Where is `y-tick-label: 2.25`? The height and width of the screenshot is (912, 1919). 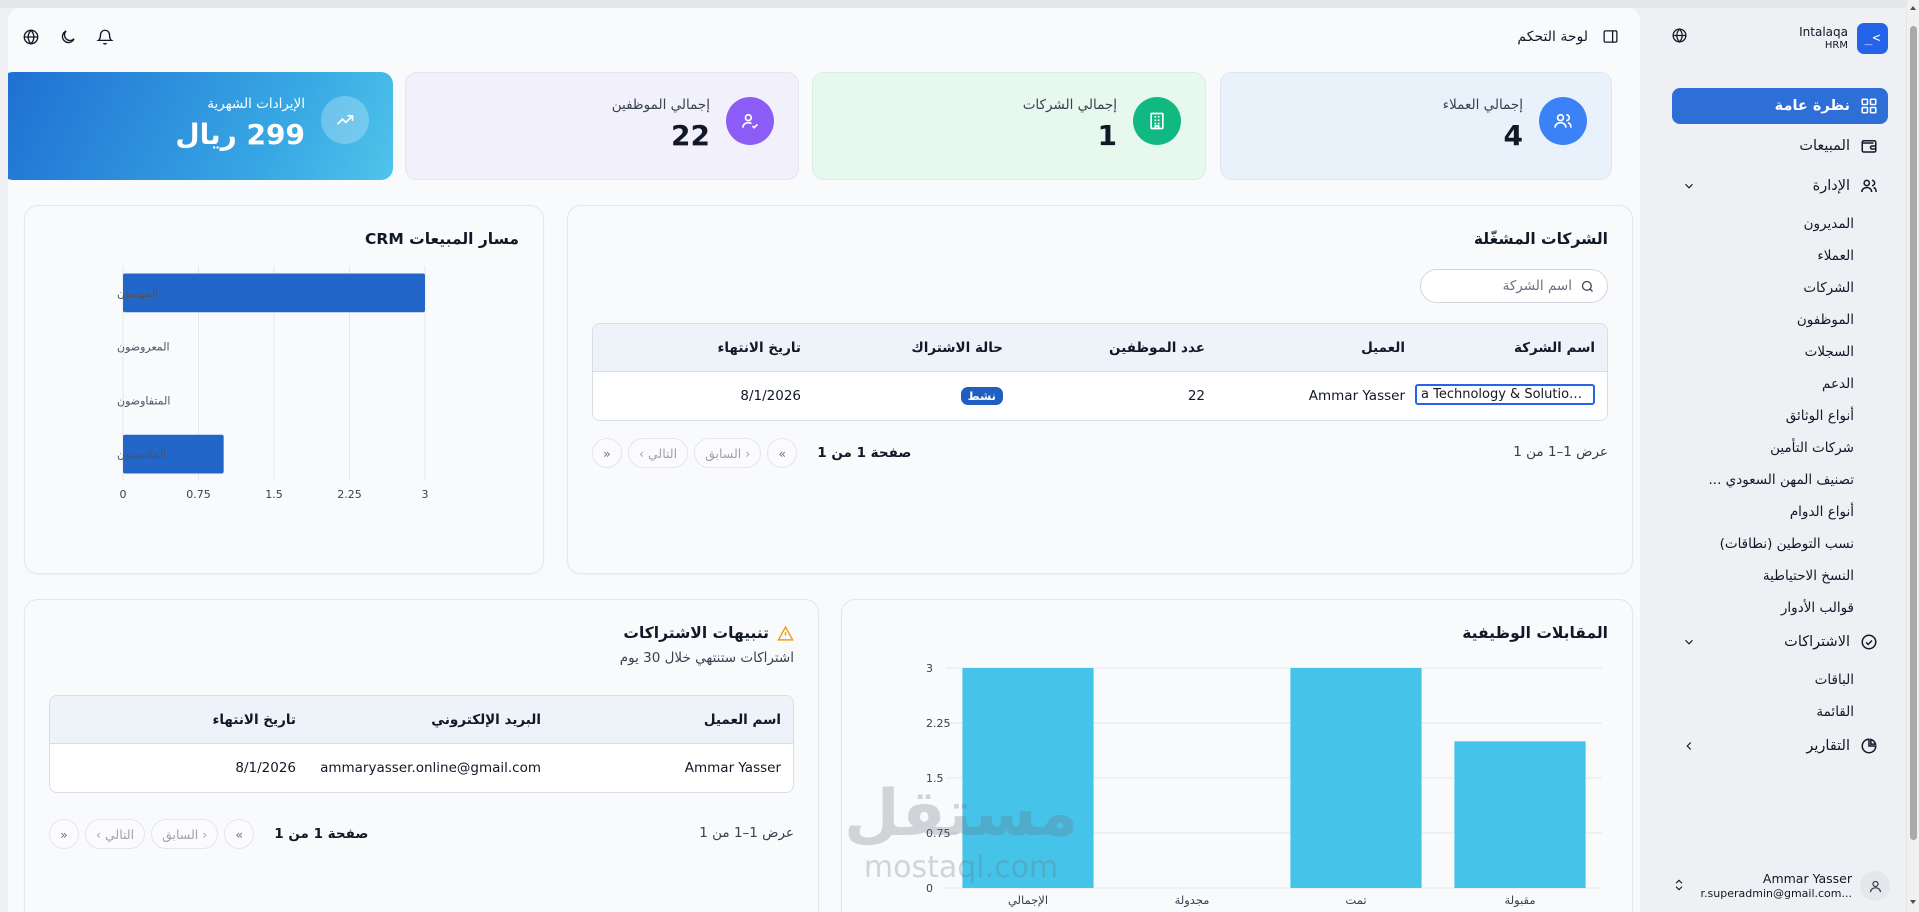 y-tick-label: 2.25 is located at coordinates (938, 723).